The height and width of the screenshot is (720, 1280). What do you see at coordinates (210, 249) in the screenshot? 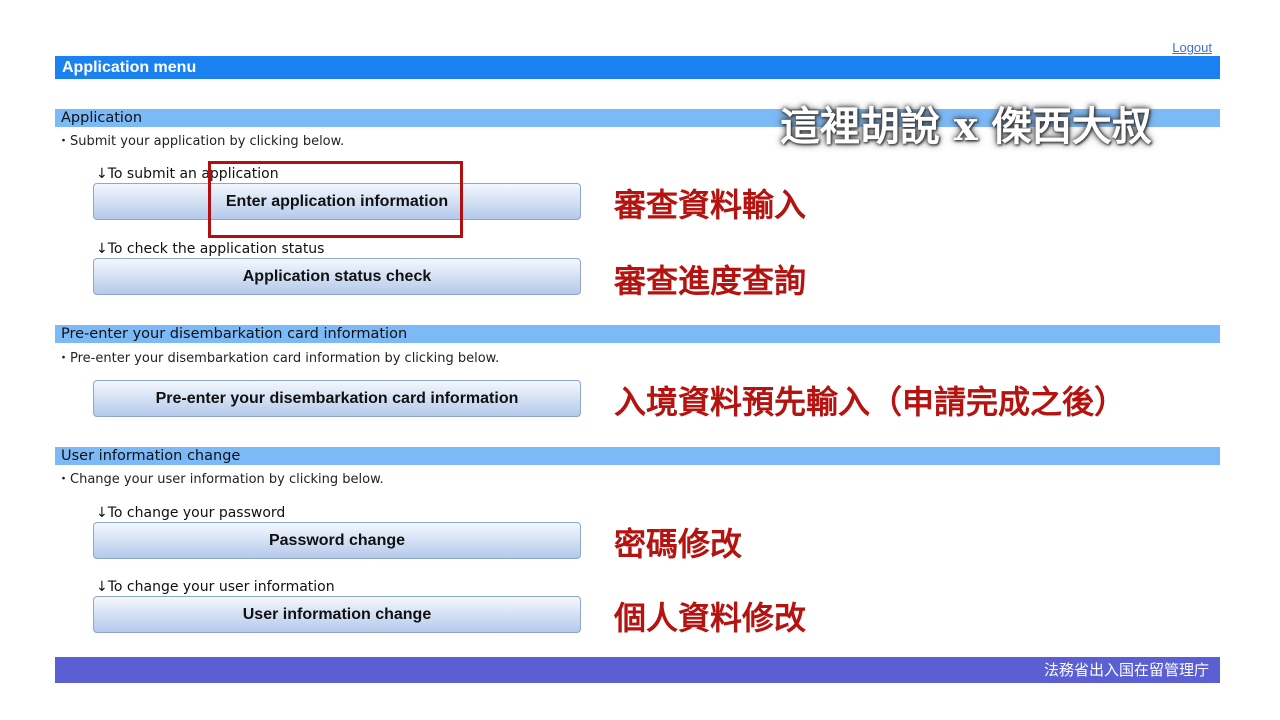
I see `check-status-label: ↓To check the application status` at bounding box center [210, 249].